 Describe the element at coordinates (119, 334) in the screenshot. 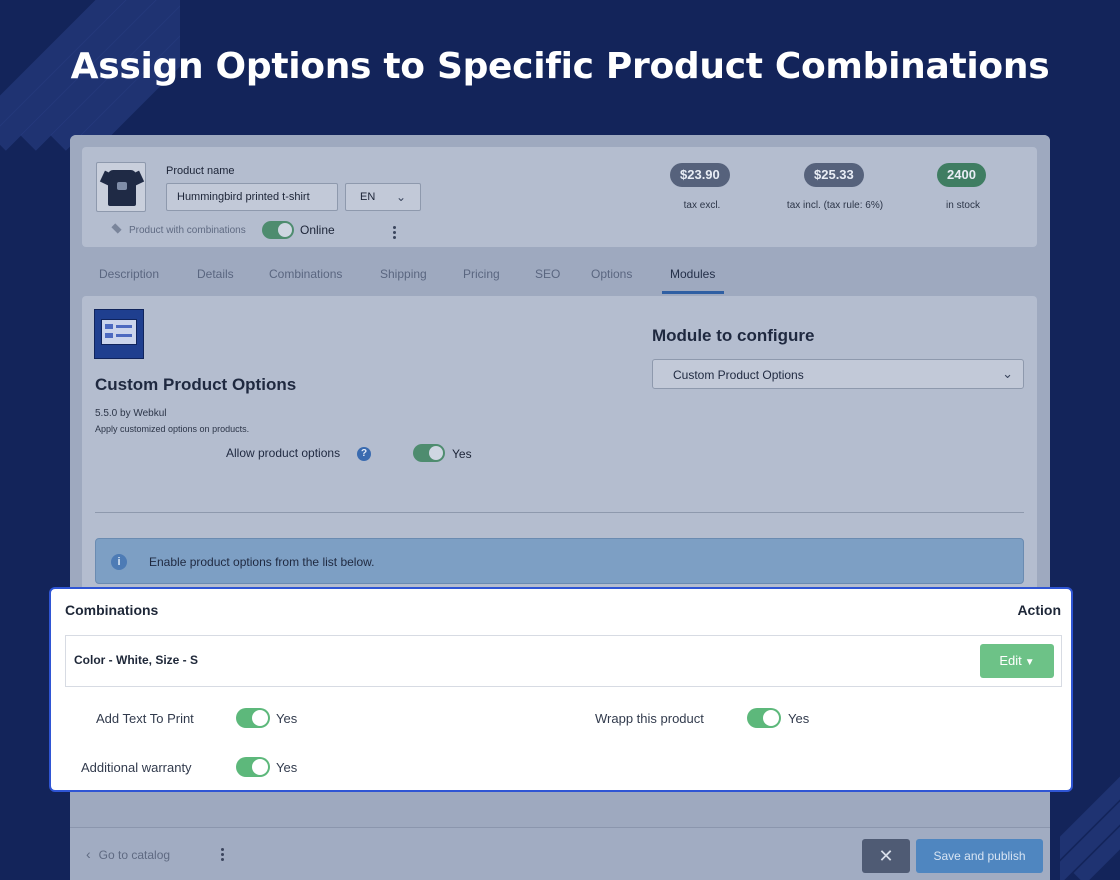

I see `module-logo` at that location.